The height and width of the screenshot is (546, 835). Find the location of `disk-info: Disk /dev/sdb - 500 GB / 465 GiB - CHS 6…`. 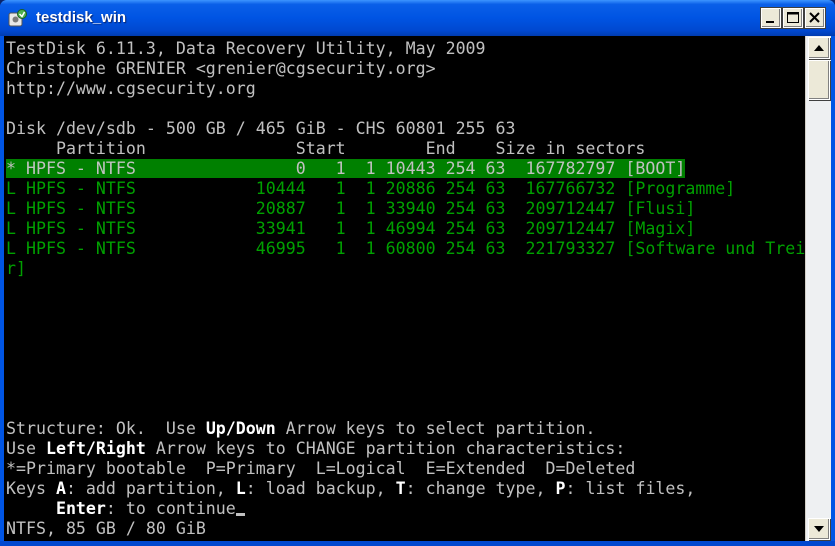

disk-info: Disk /dev/sdb - 500 GB / 465 GiB - CHS 6… is located at coordinates (261, 128).